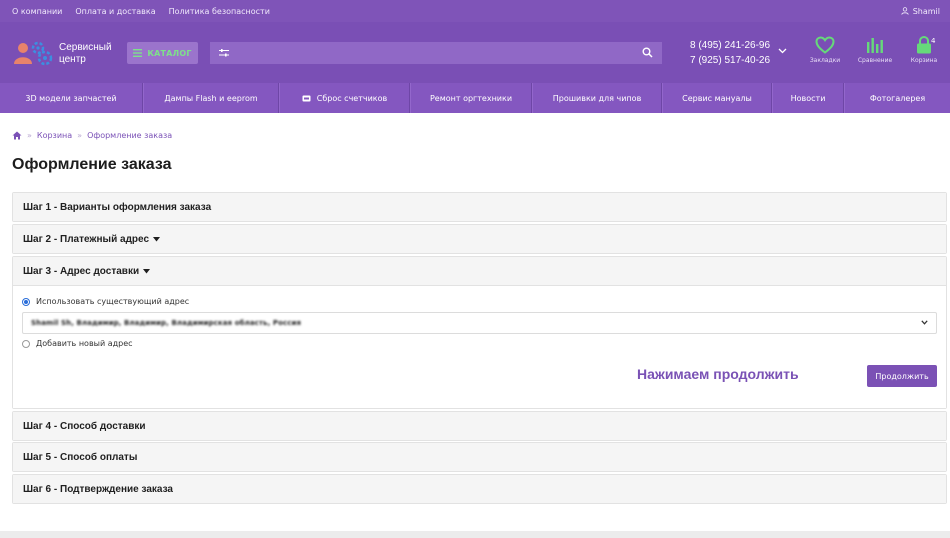  What do you see at coordinates (129, 135) in the screenshot?
I see `breadcrumb-checkout: Оформление заказа` at bounding box center [129, 135].